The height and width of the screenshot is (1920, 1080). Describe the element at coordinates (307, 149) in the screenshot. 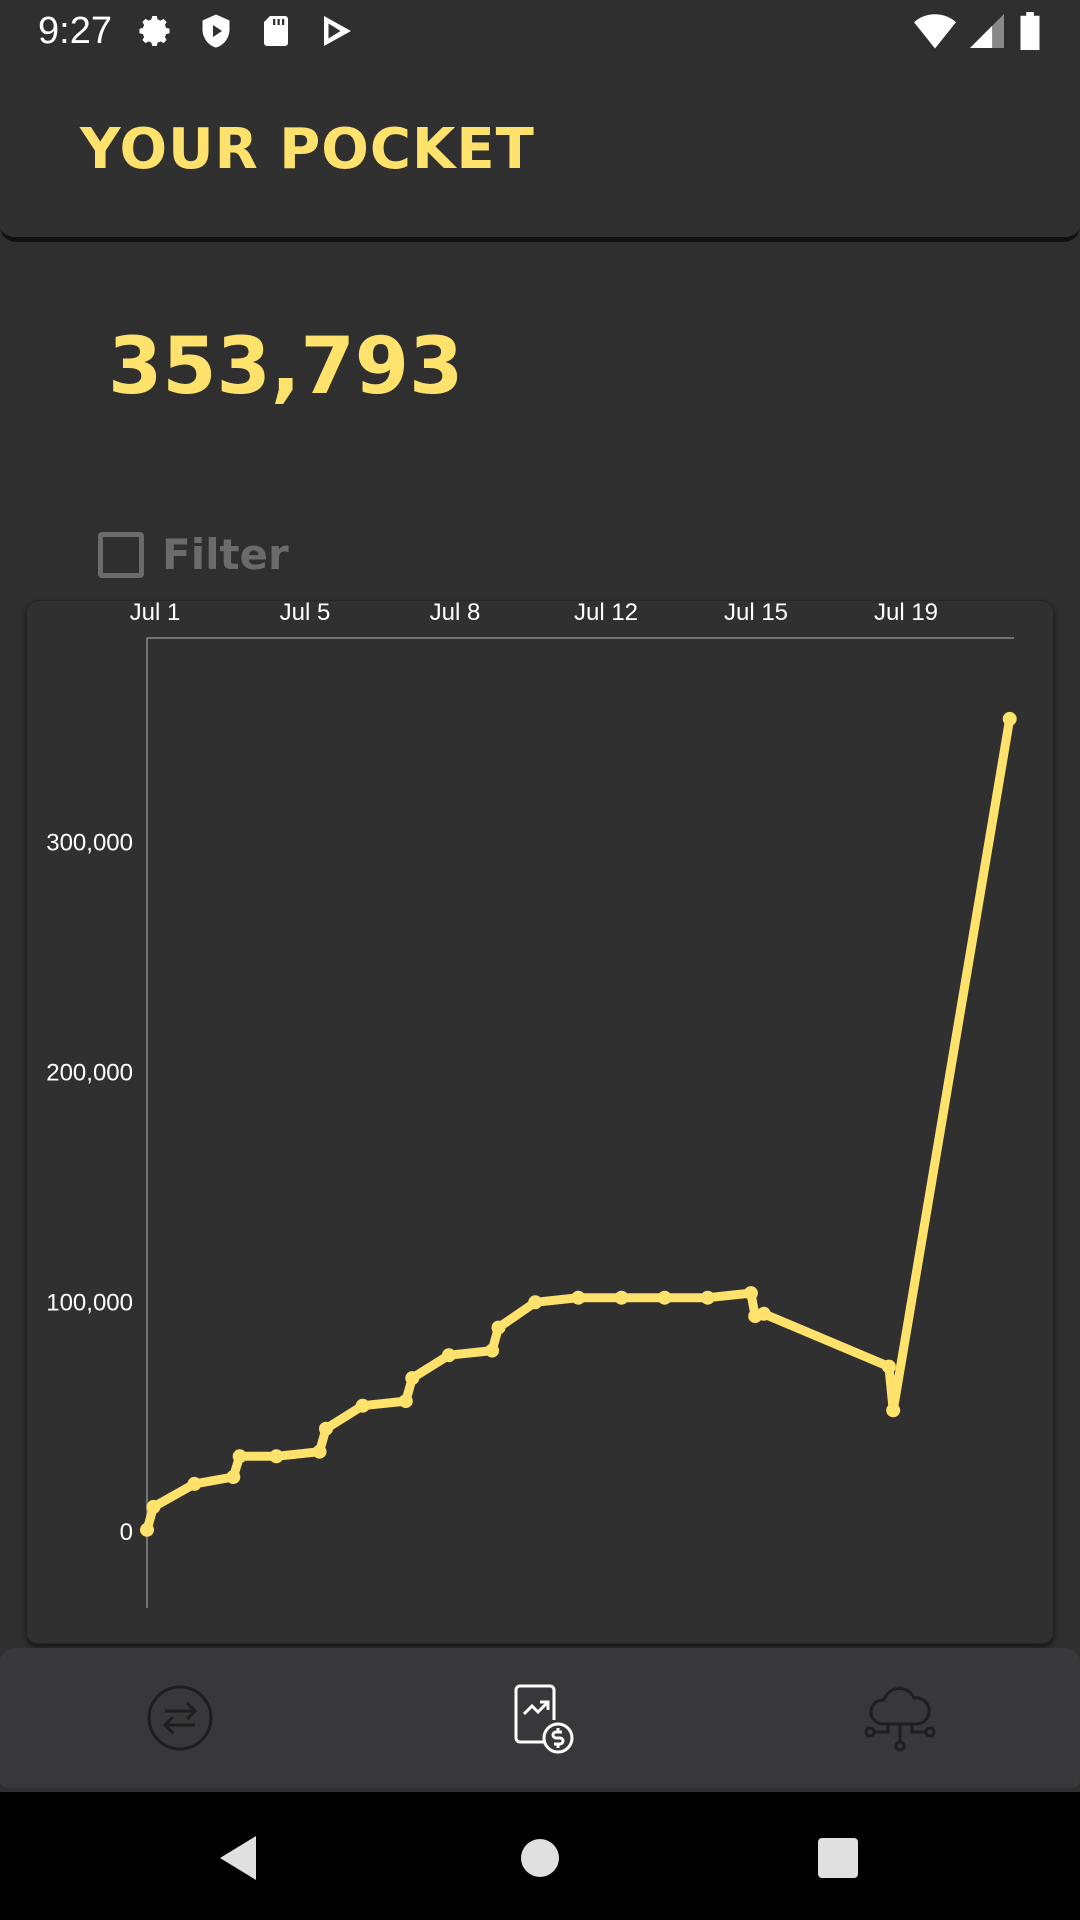

I see `app-title: YOUR POCKET` at that location.